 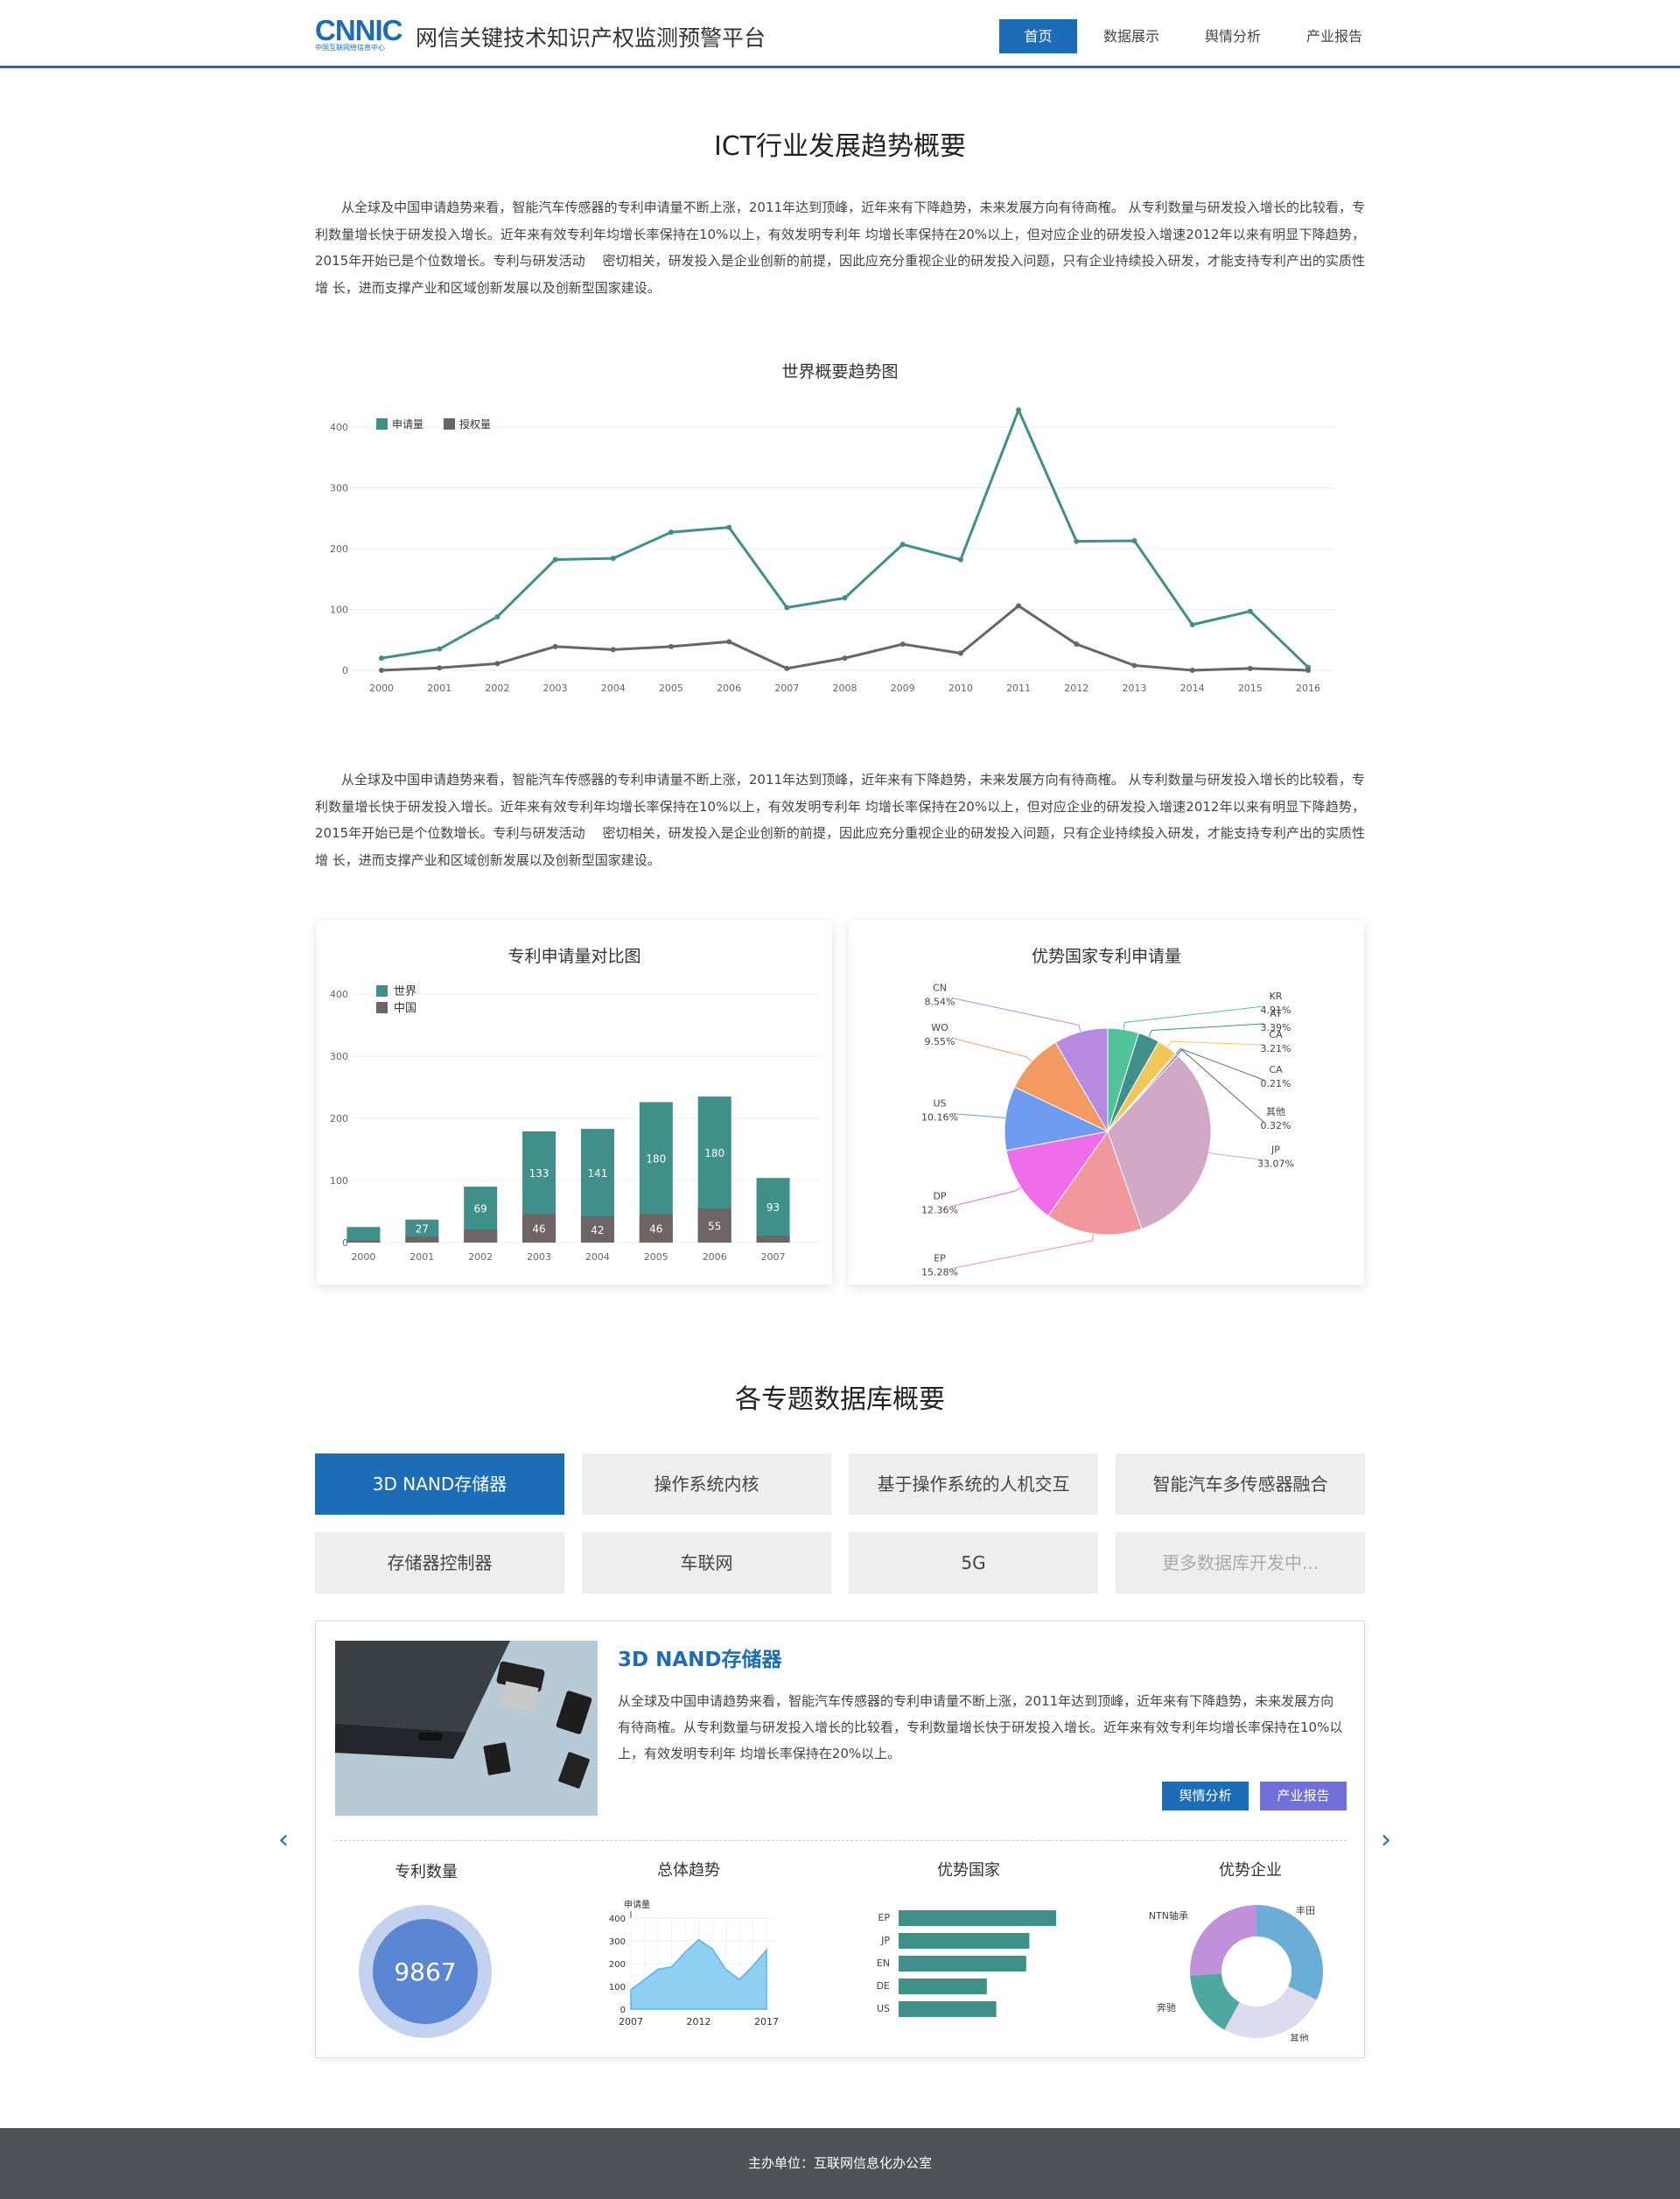 What do you see at coordinates (883, 1986) in the screenshot?
I see `country-label: DE` at bounding box center [883, 1986].